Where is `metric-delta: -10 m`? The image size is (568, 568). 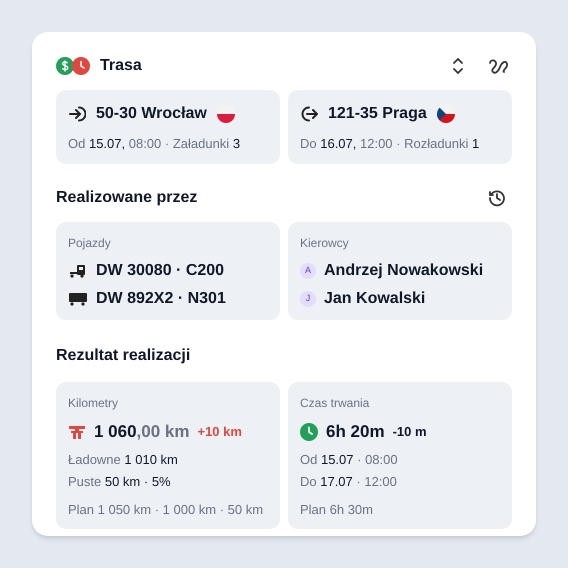 metric-delta: -10 m is located at coordinates (409, 431).